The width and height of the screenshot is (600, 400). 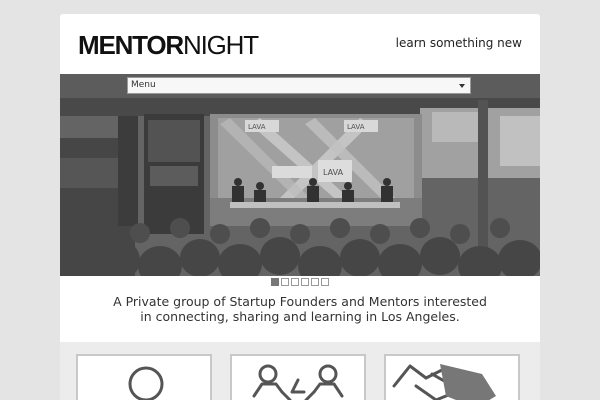 I want to click on nav-bar: Menu, so click(x=300, y=86).